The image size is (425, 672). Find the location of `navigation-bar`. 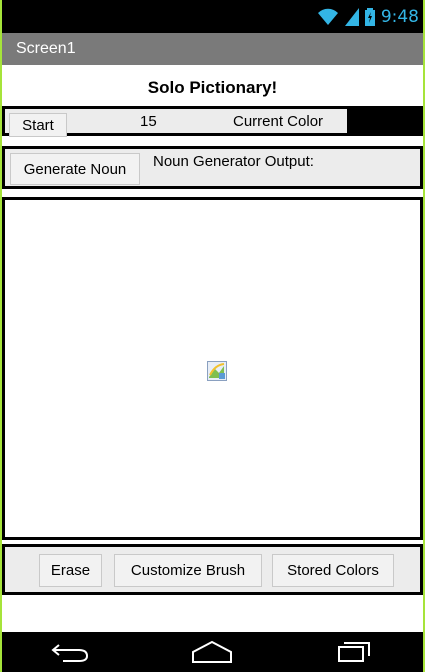

navigation-bar is located at coordinates (212, 652).